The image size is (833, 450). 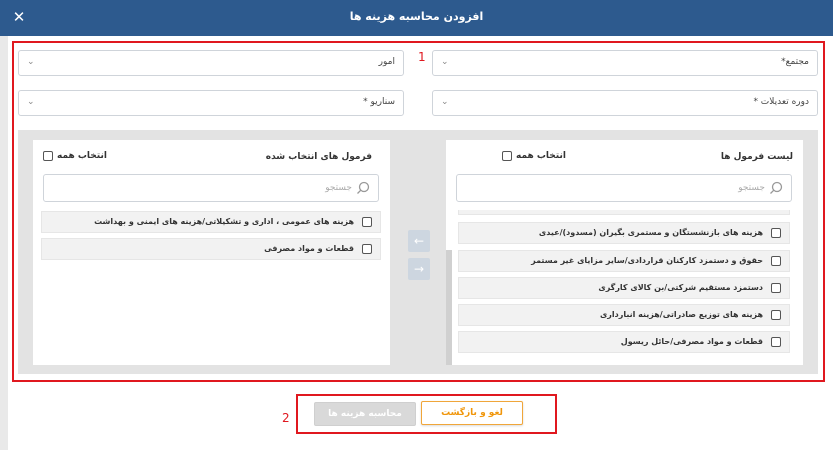 What do you see at coordinates (625, 63) in the screenshot?
I see `complex-select: مجتمع* ⌄` at bounding box center [625, 63].